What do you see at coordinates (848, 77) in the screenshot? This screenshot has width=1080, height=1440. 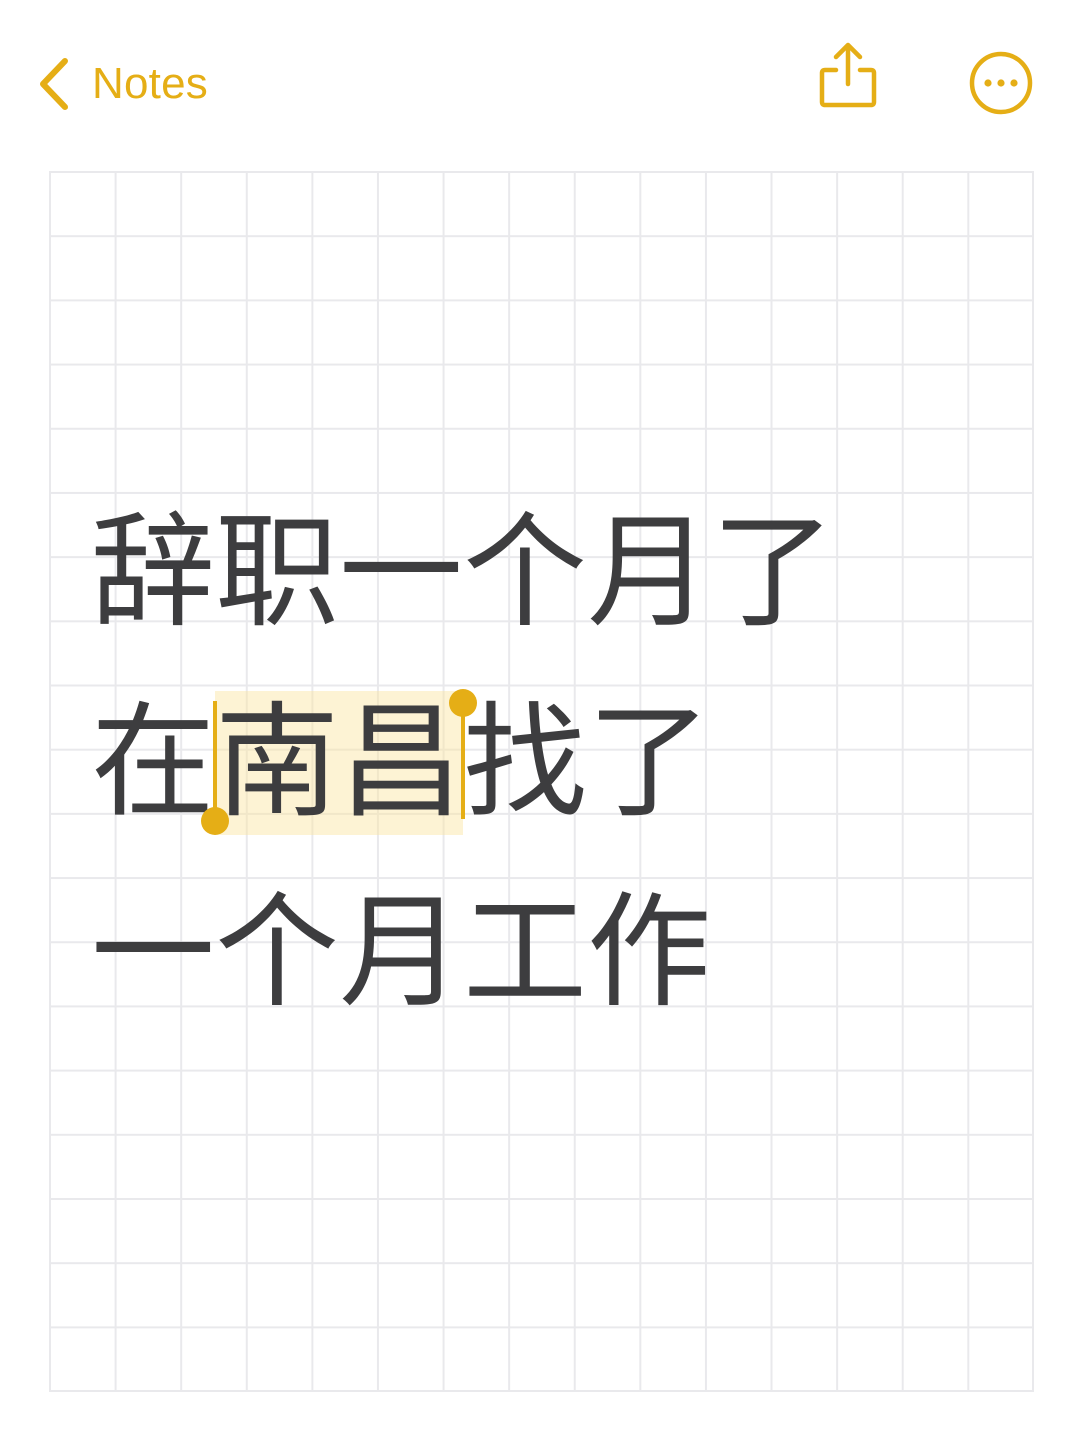 I see `share-button` at bounding box center [848, 77].